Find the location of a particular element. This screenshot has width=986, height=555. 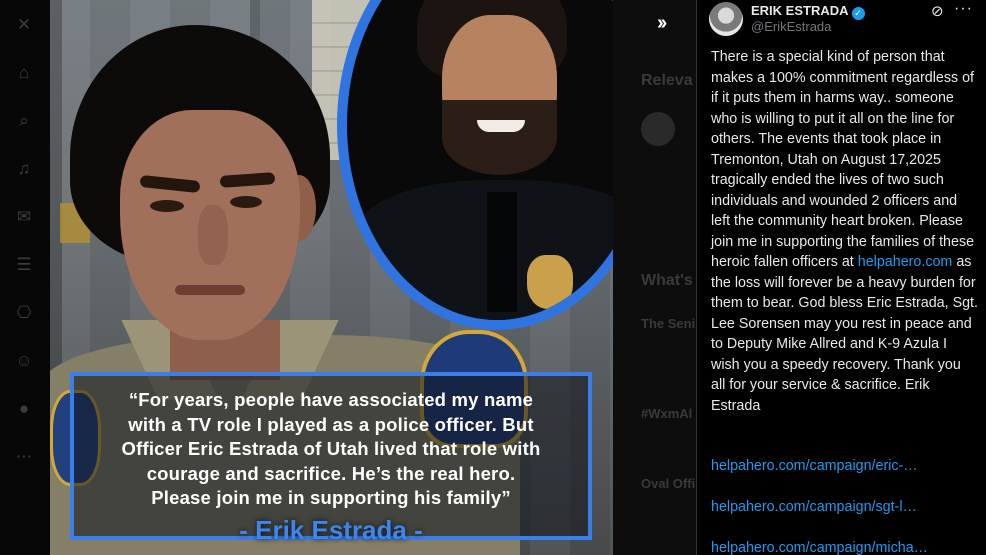

portrait-beard is located at coordinates (499, 137).